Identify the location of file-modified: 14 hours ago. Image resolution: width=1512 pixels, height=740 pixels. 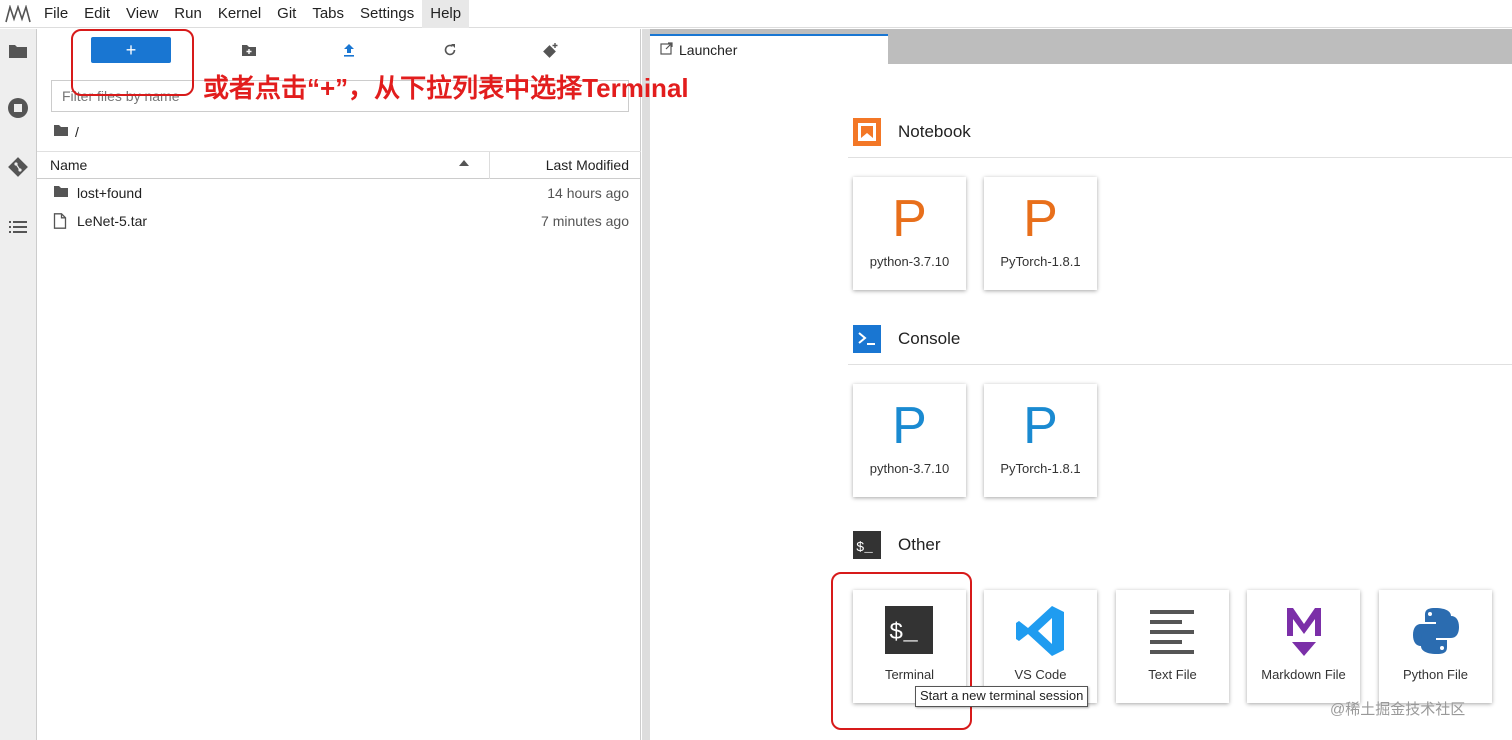
(588, 193).